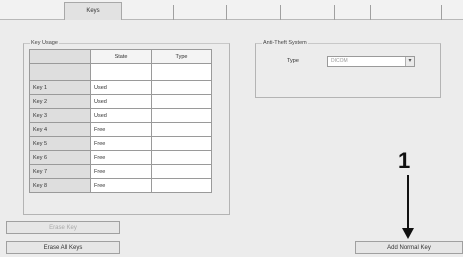 The image size is (463, 257). What do you see at coordinates (339, 61) in the screenshot?
I see `anti-theft-type-value: DICOM` at bounding box center [339, 61].